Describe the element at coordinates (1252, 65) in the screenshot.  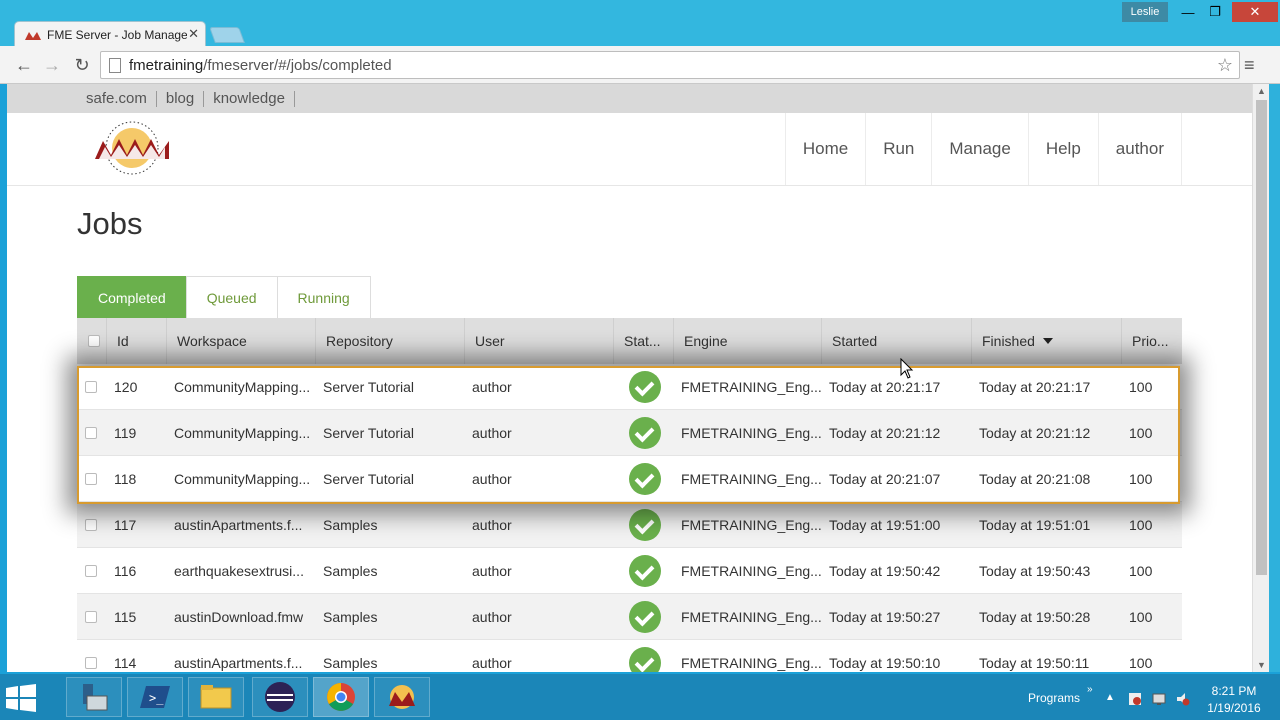
I see `browser-menu-icon: ≡` at that location.